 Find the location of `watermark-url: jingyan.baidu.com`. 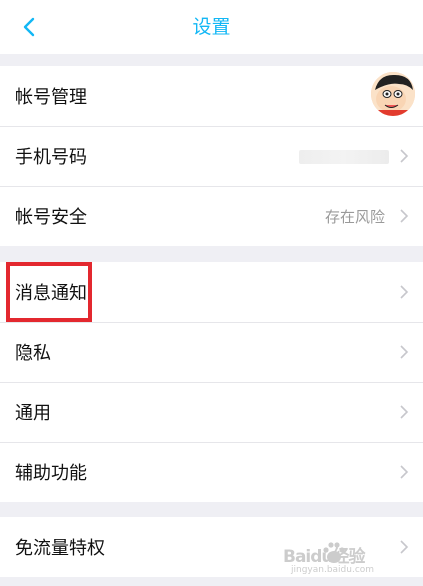

watermark-url: jingyan.baidu.com is located at coordinates (333, 570).